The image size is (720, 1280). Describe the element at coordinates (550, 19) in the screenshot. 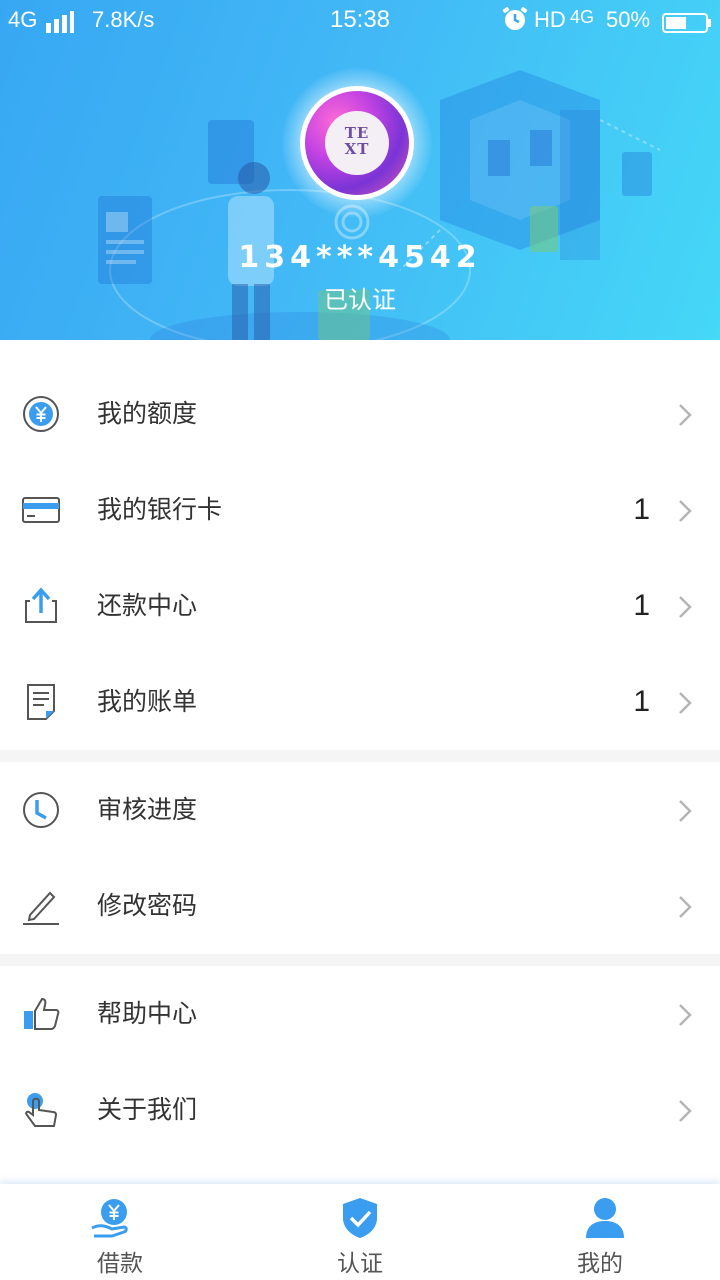

I see `hd-indicator: HD` at that location.